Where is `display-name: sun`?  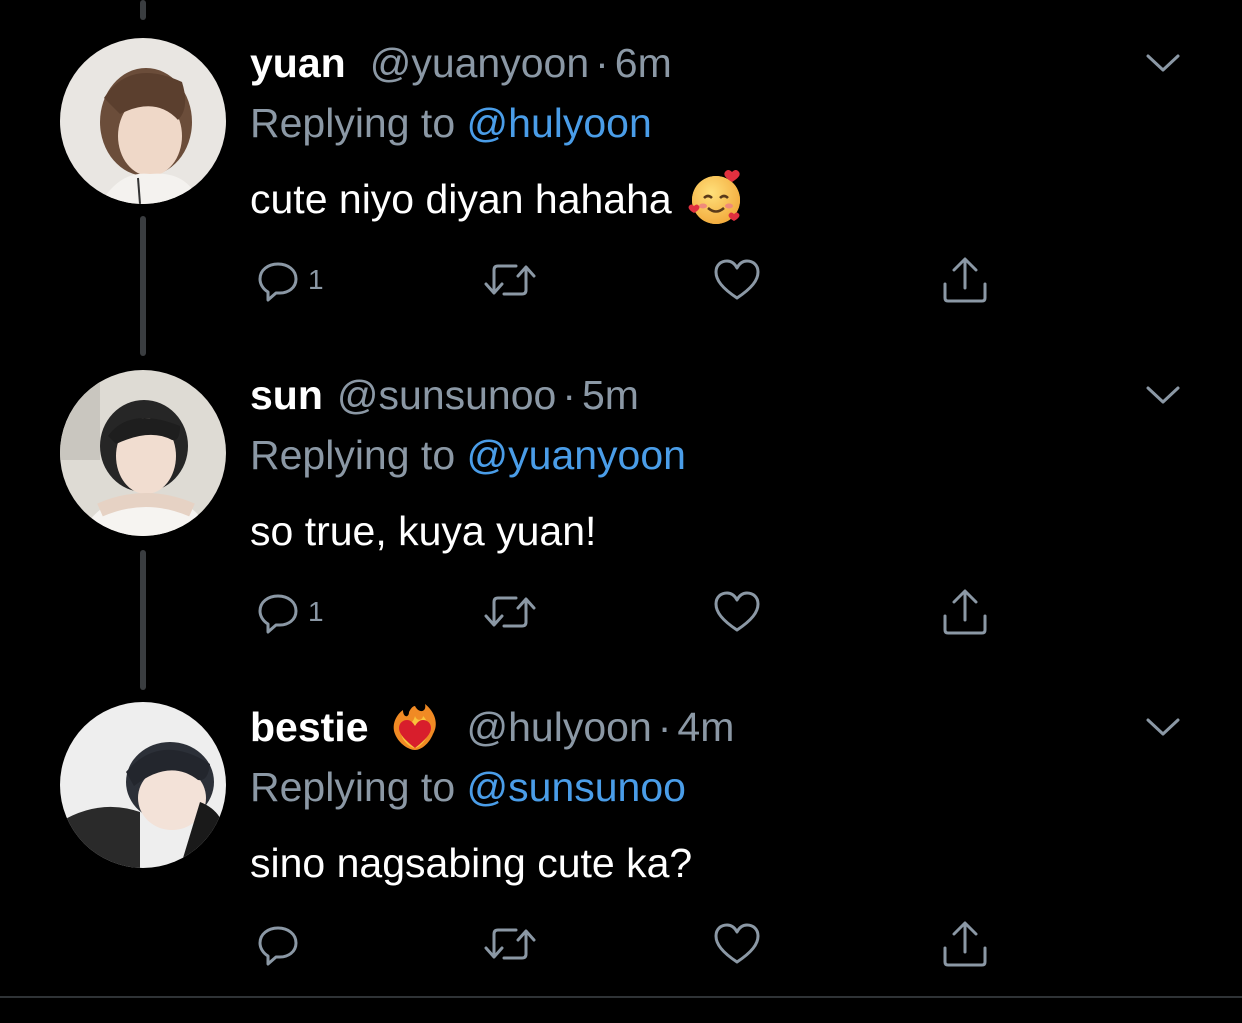 display-name: sun is located at coordinates (286, 395).